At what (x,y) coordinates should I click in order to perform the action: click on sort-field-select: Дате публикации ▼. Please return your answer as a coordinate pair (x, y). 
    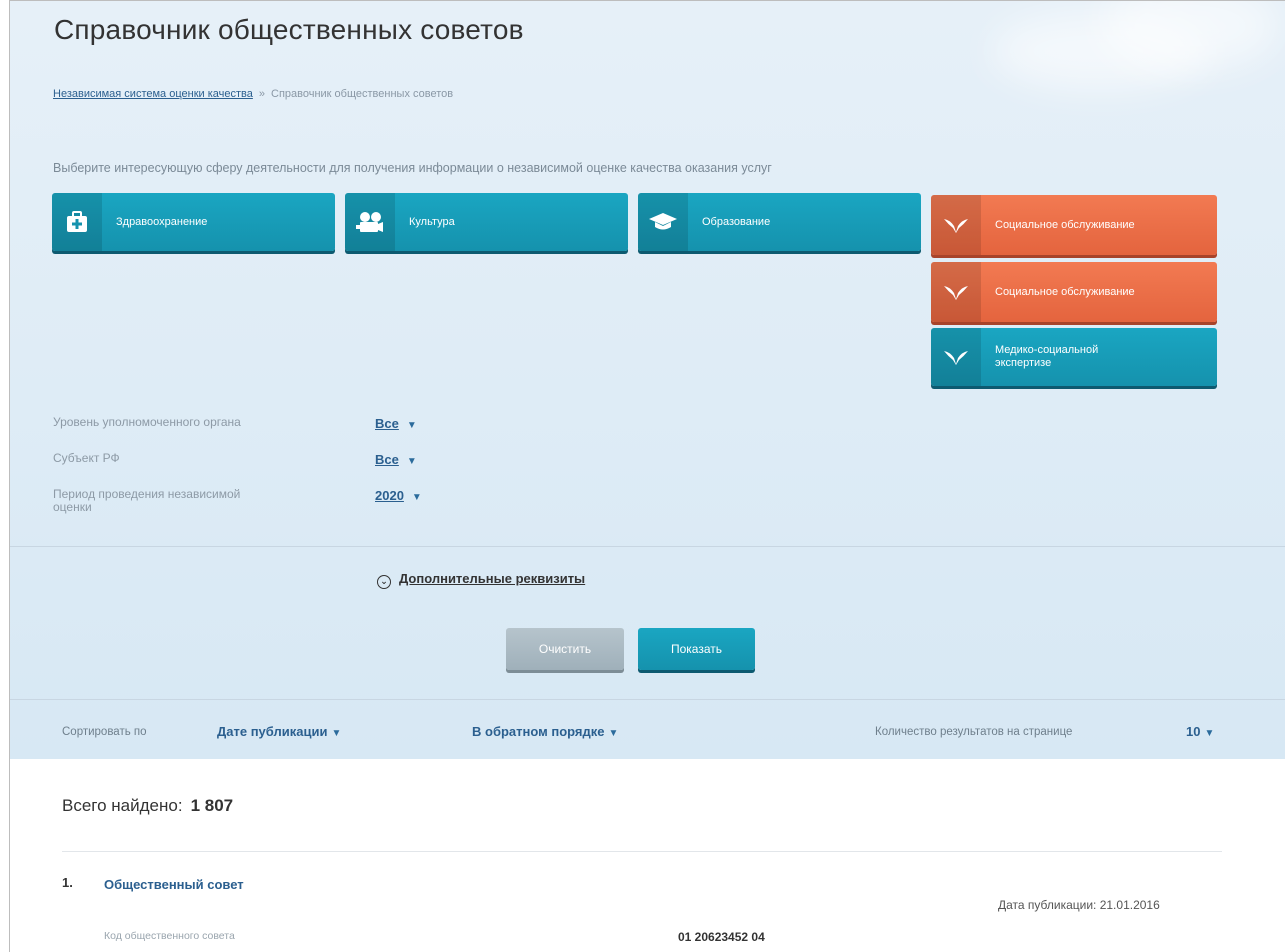
    Looking at the image, I should click on (279, 731).